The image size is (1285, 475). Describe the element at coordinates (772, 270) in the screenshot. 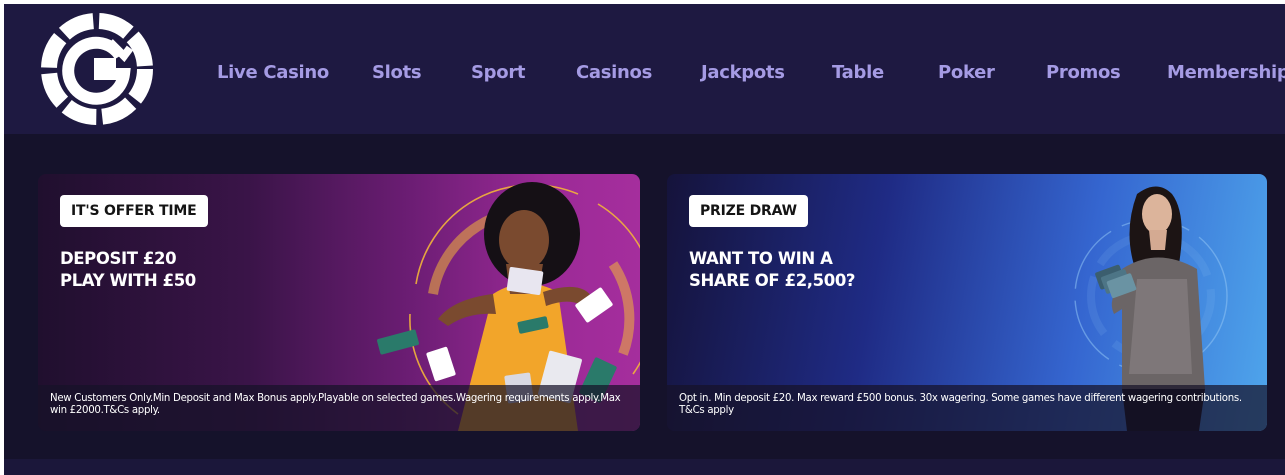

I see `prize-headline: WANT TO WIN A SHARE OF £2,500?` at that location.